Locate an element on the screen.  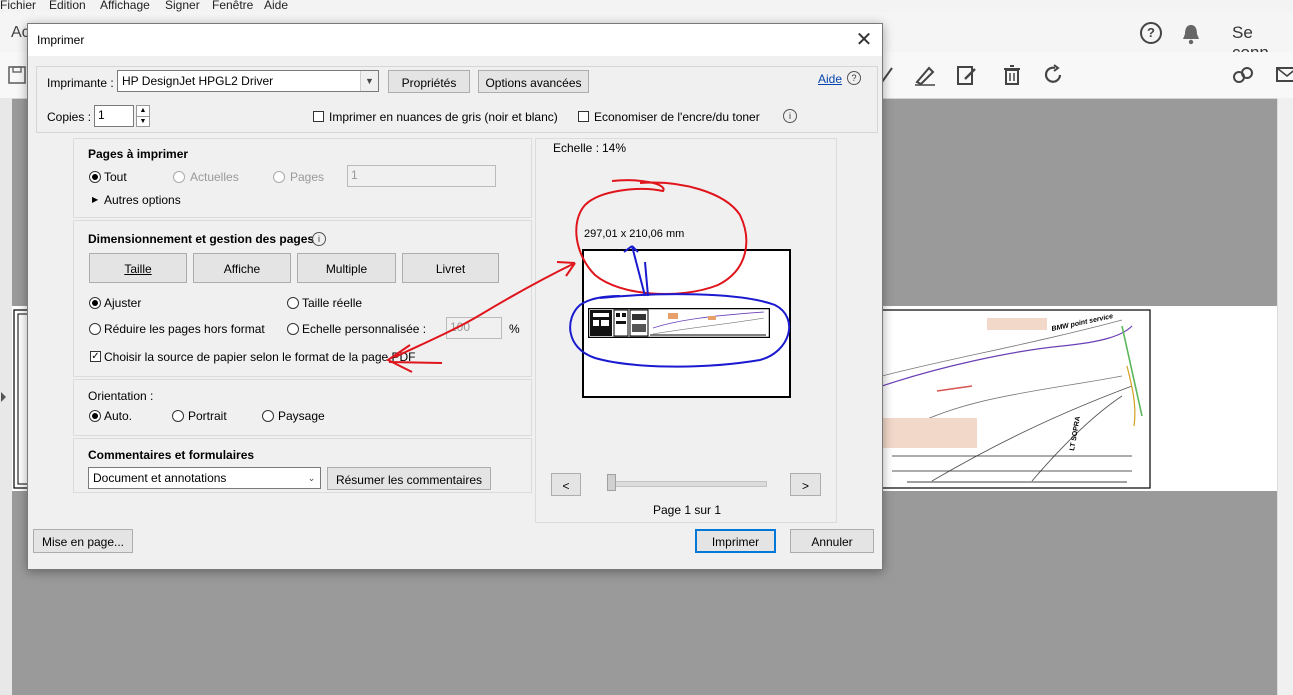
current-page-label: Actuelles is located at coordinates (214, 177).